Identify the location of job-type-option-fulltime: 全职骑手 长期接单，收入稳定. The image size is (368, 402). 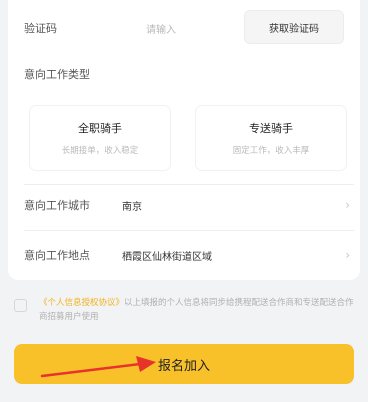
(100, 138).